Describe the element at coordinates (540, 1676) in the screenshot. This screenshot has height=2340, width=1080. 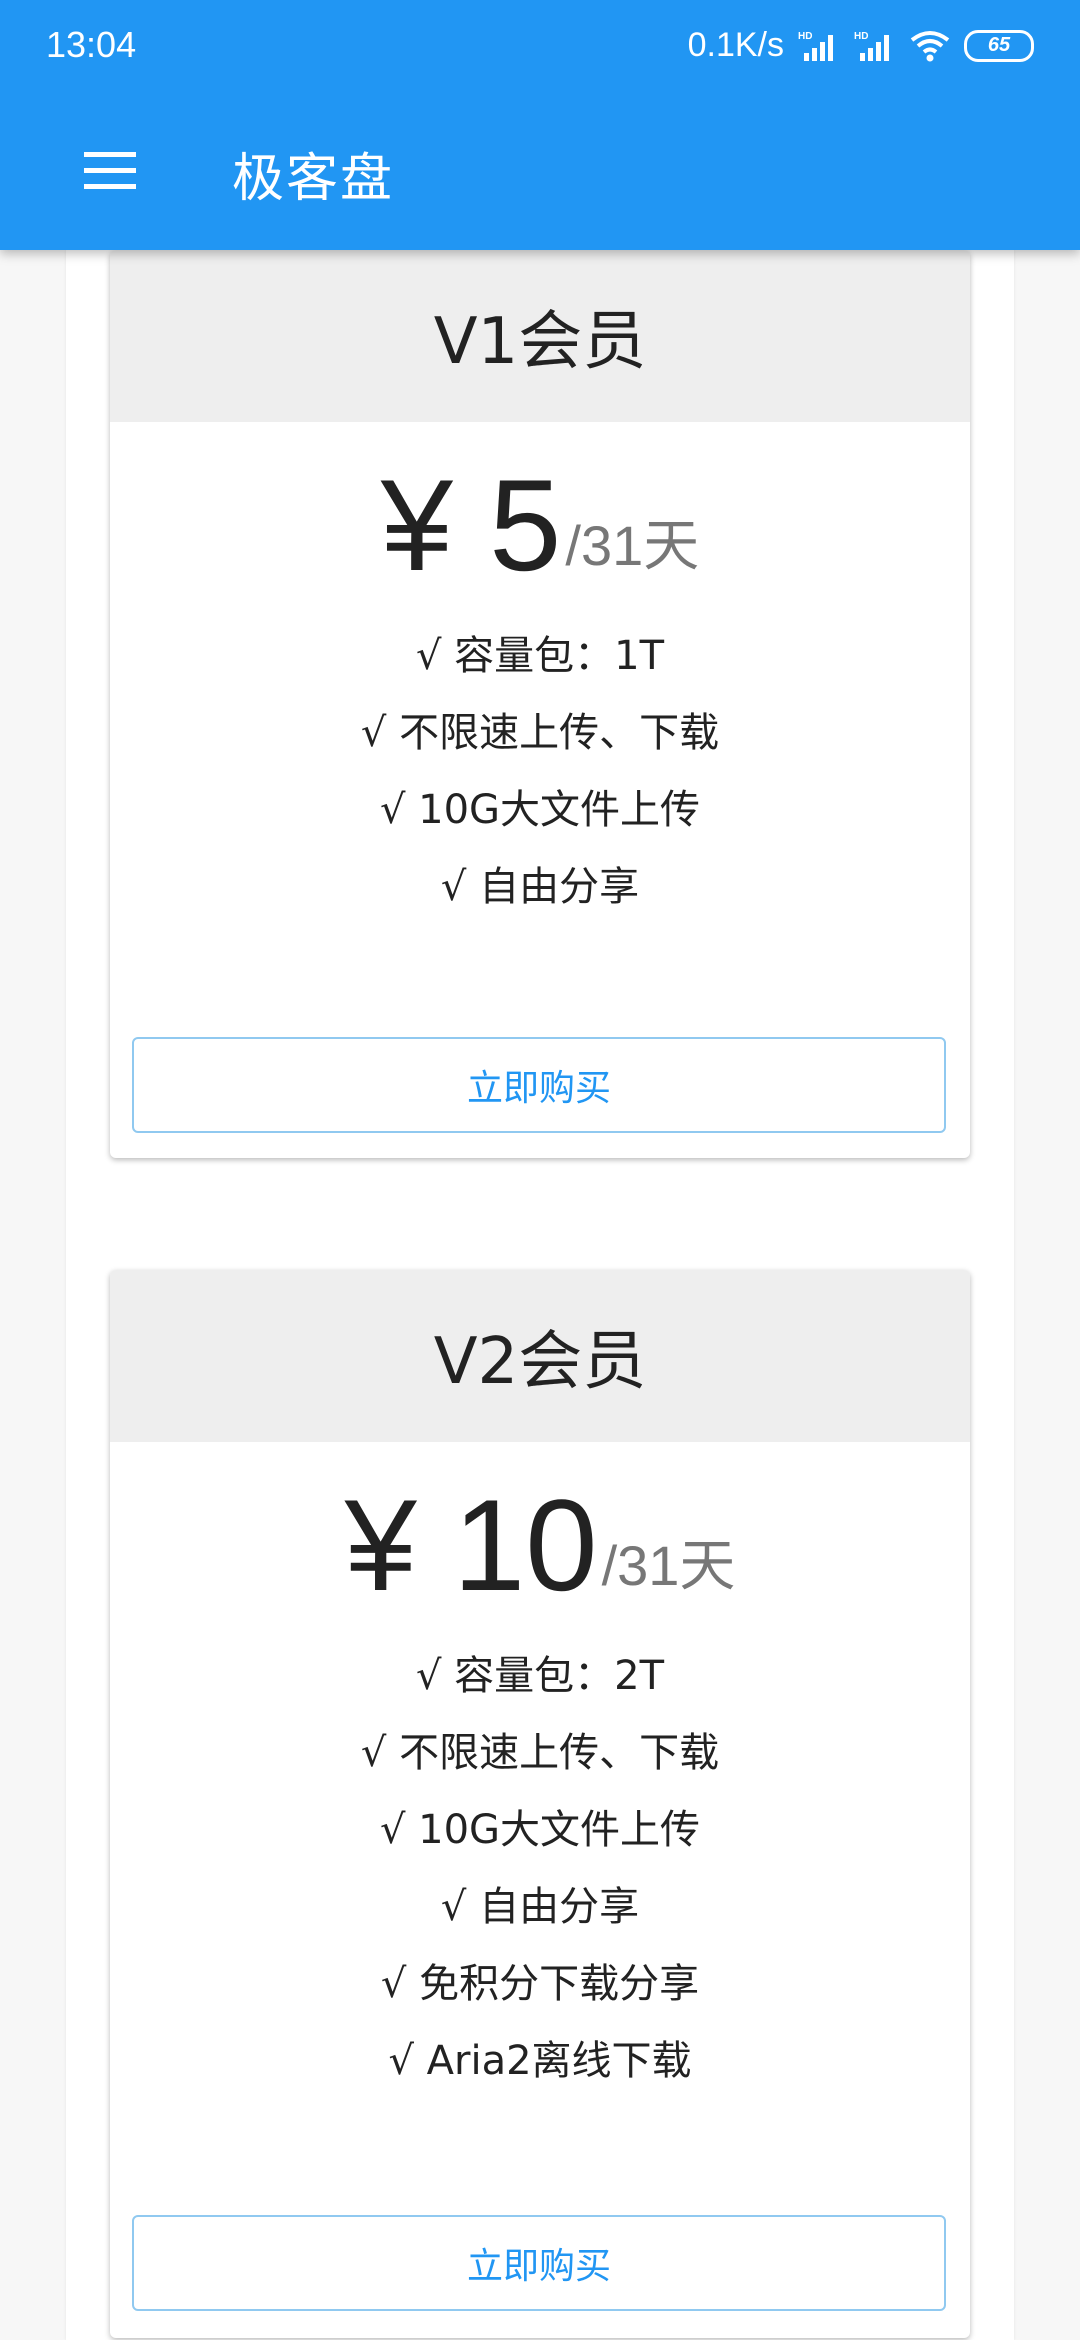
I see `feature-item: √ 容量包：2T` at that location.